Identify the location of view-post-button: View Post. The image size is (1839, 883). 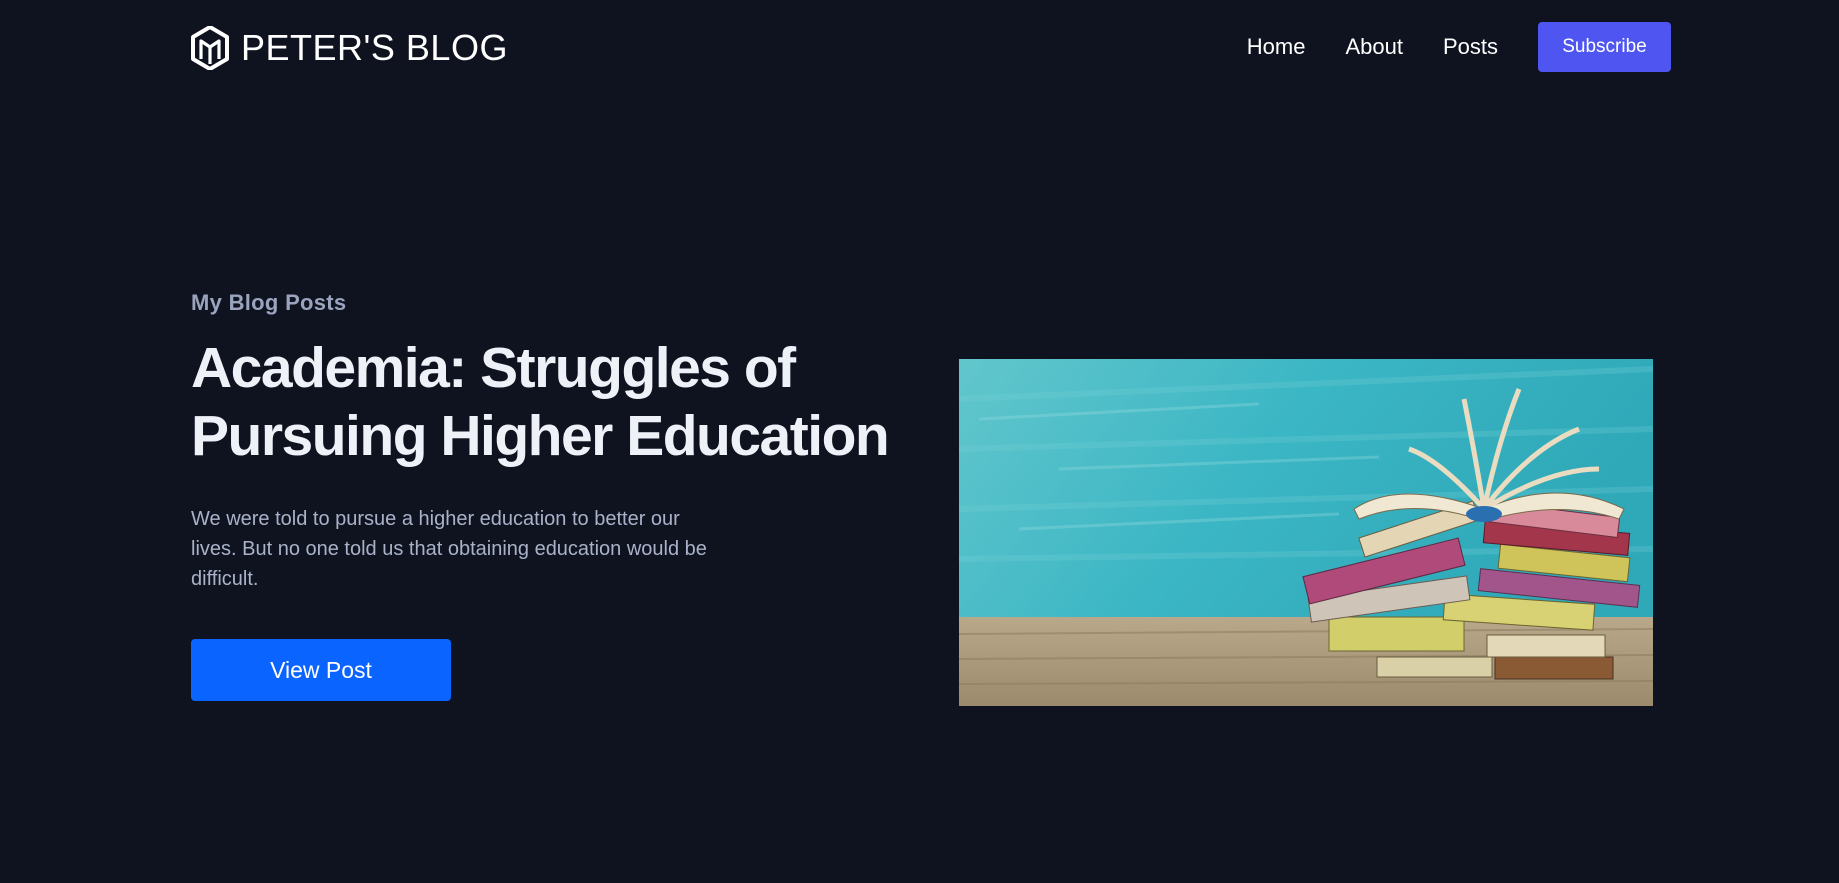
(321, 670).